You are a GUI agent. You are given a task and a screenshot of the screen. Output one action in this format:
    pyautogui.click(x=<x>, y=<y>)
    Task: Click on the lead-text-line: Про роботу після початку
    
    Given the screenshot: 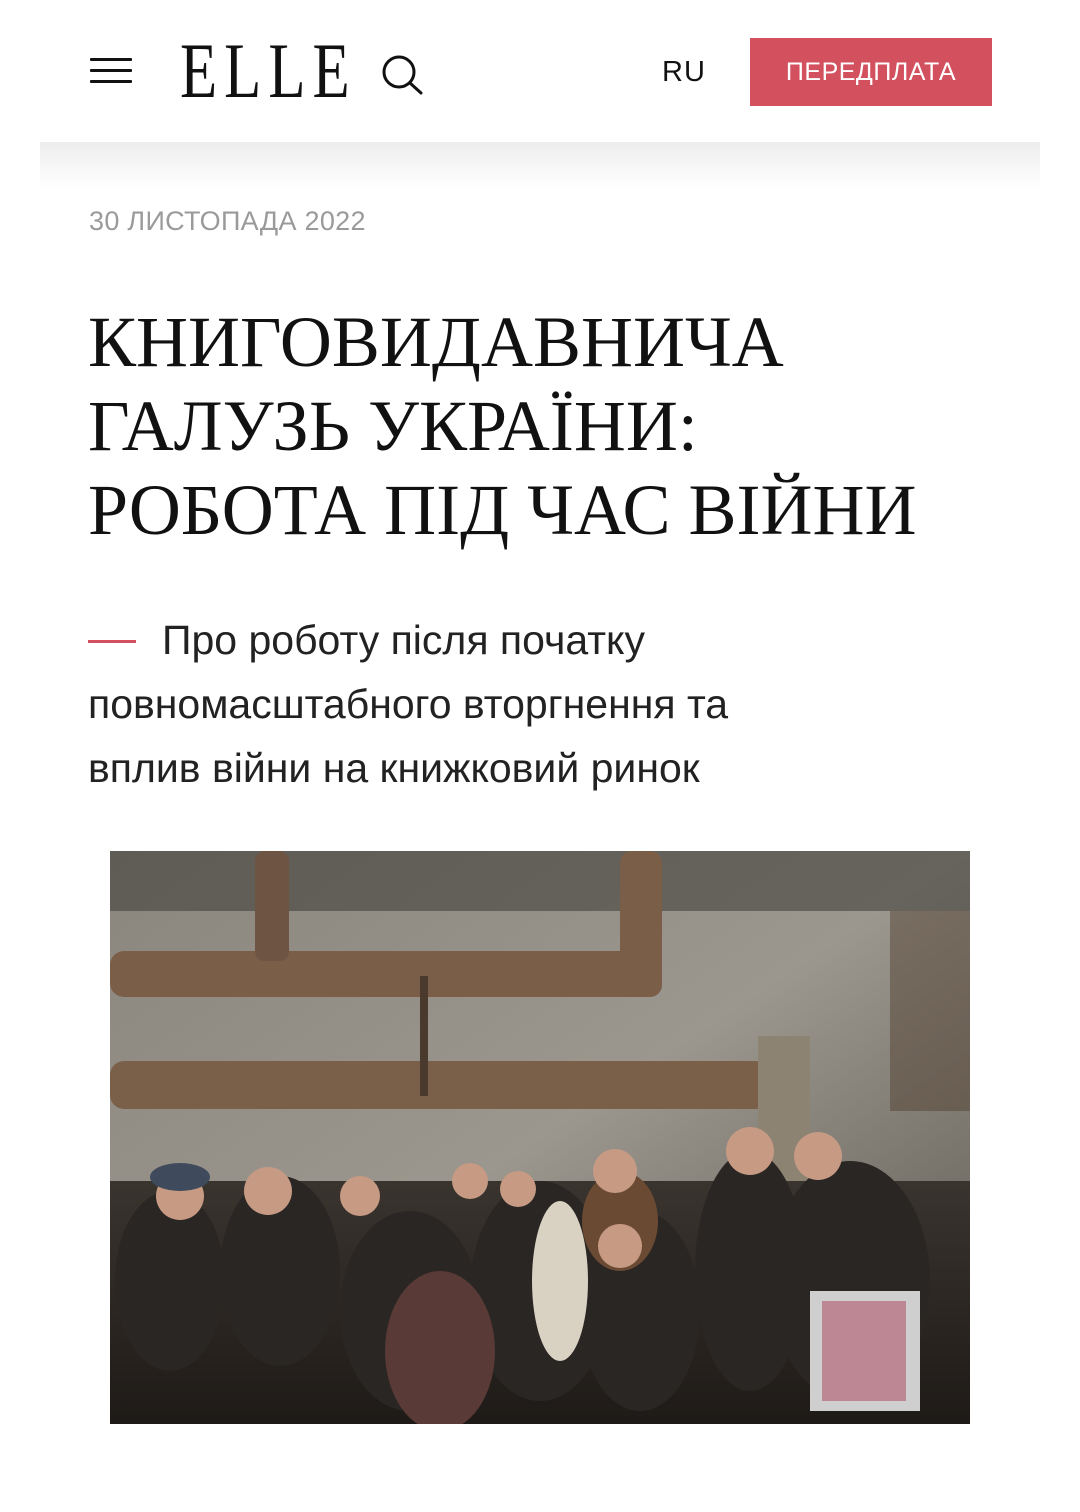 What is the action you would take?
    pyautogui.click(x=403, y=640)
    